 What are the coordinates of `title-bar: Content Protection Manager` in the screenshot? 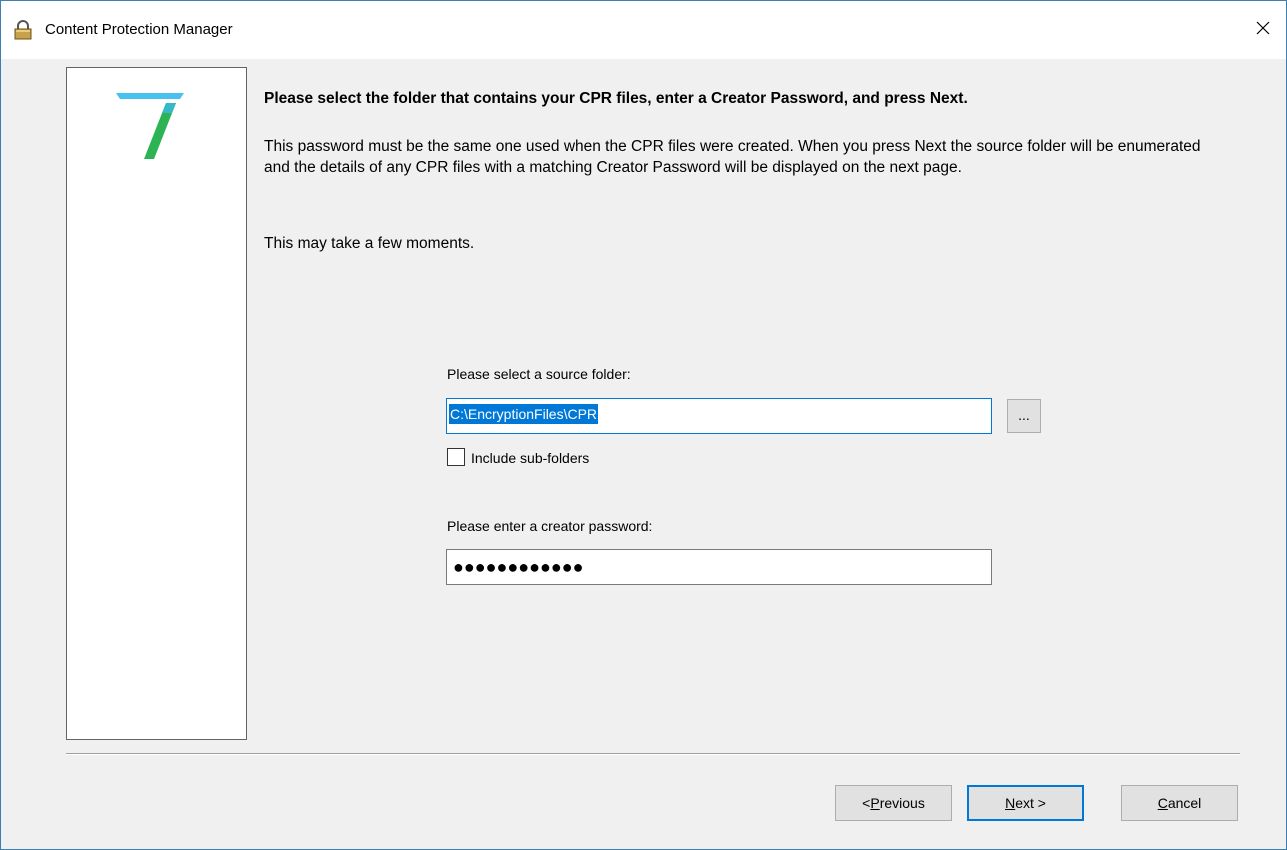 It's located at (643, 30).